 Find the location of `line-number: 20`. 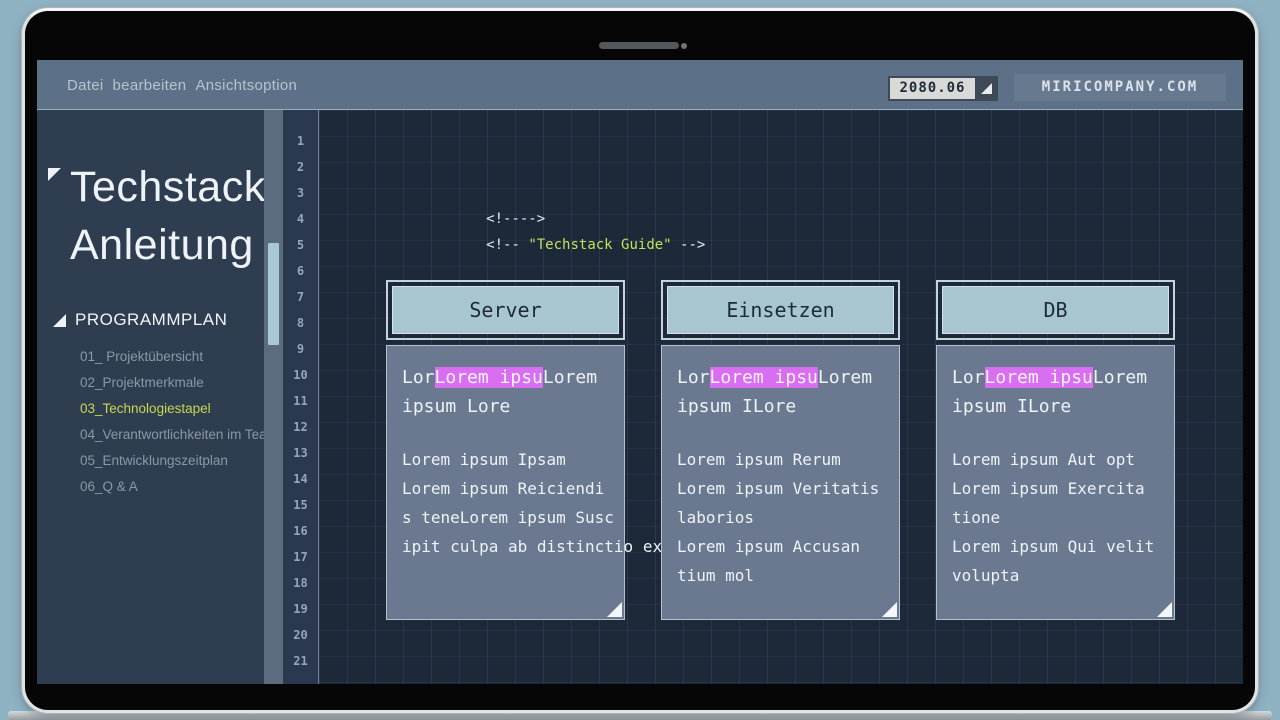

line-number: 20 is located at coordinates (300, 635).